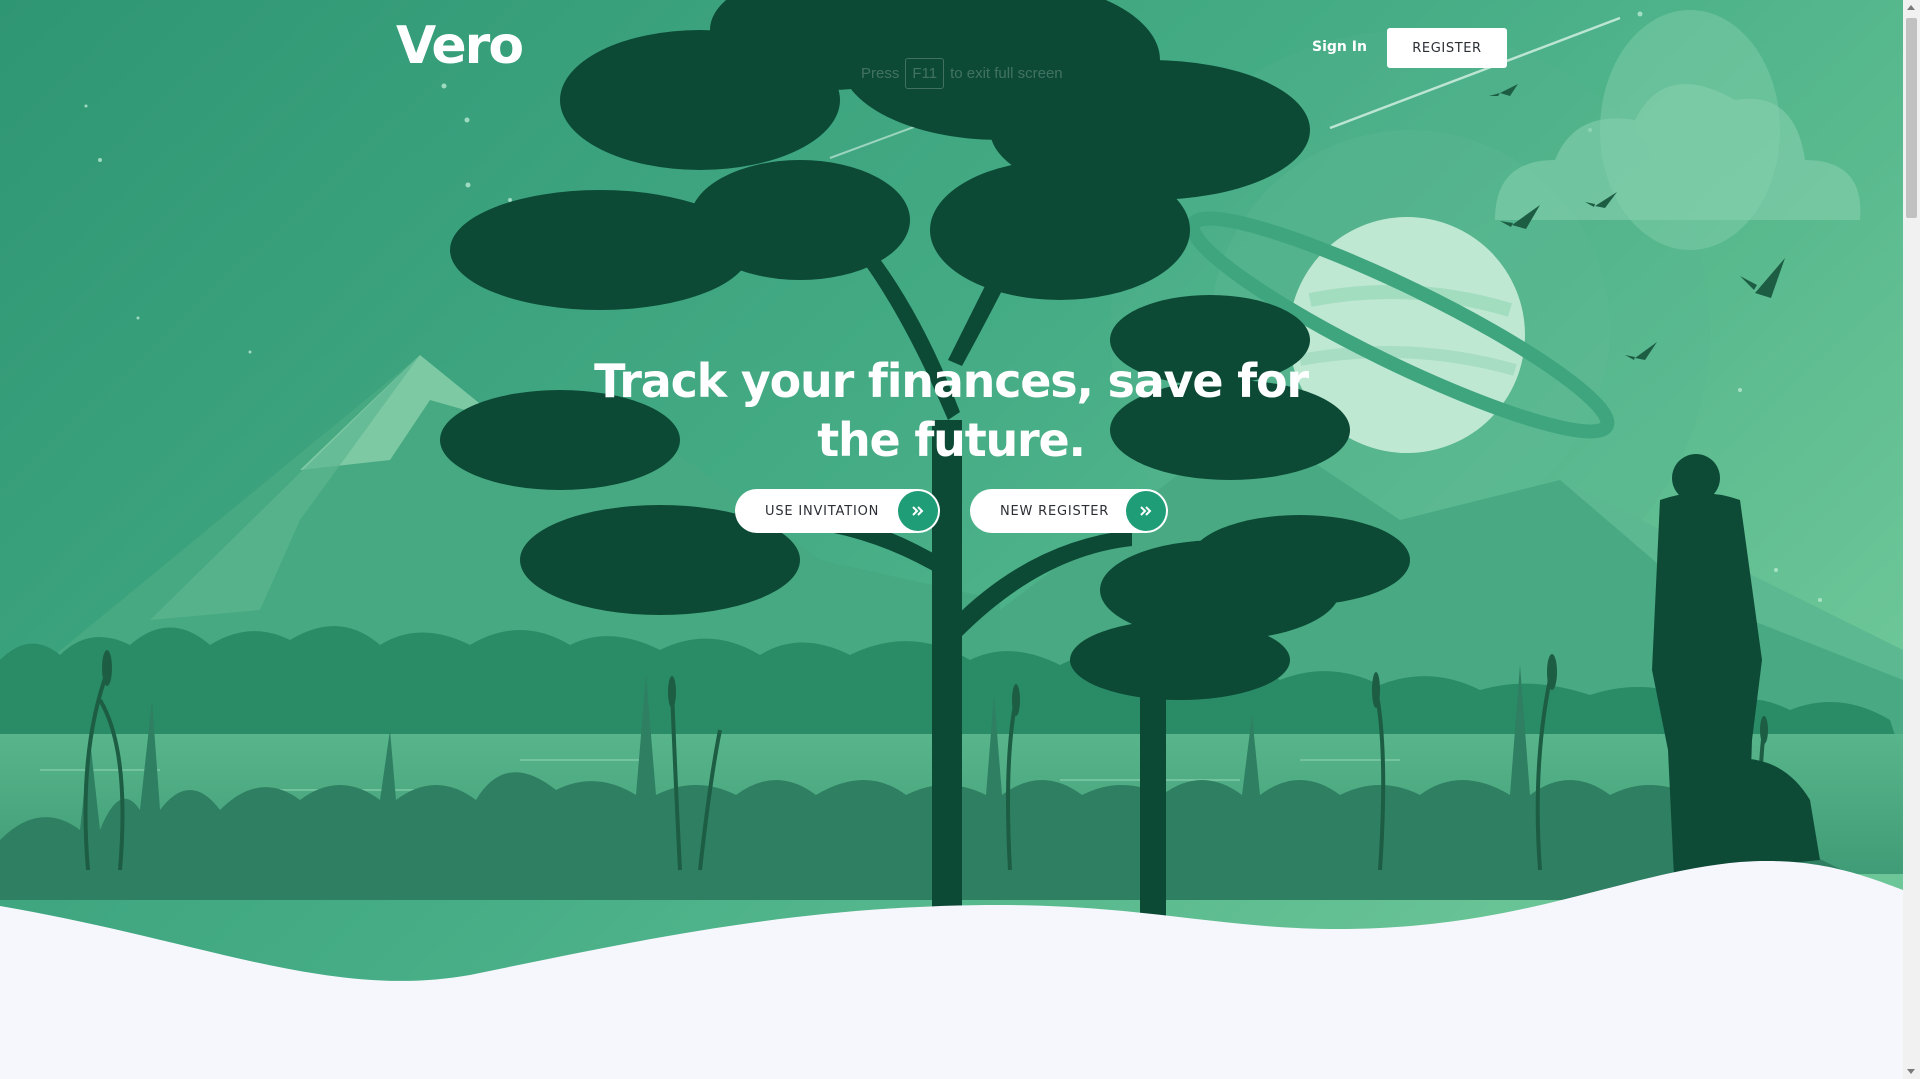 Image resolution: width=1920 pixels, height=1079 pixels. I want to click on signin-link: Sign In, so click(1339, 47).